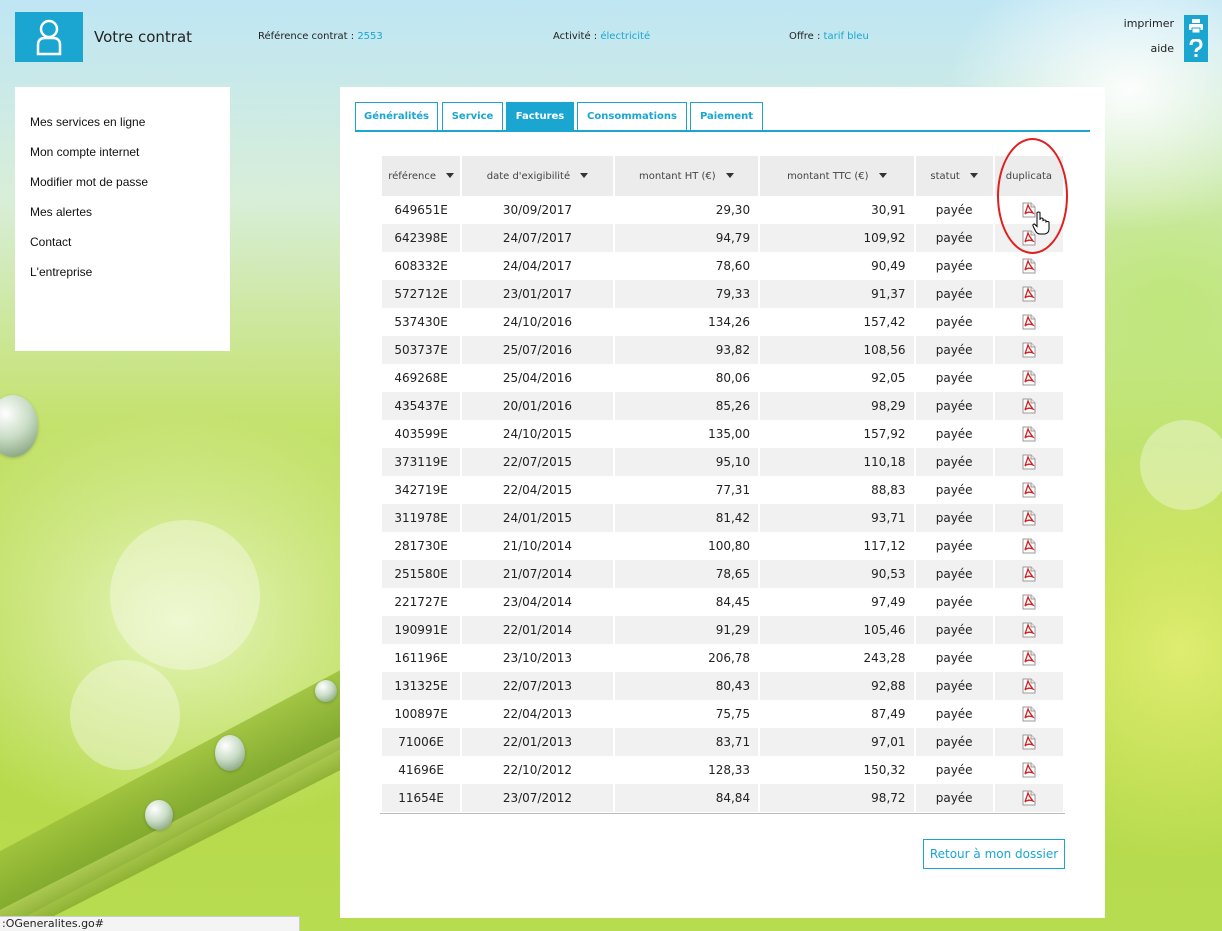 The width and height of the screenshot is (1222, 931). I want to click on invoice-reference: 311978E, so click(421, 518).